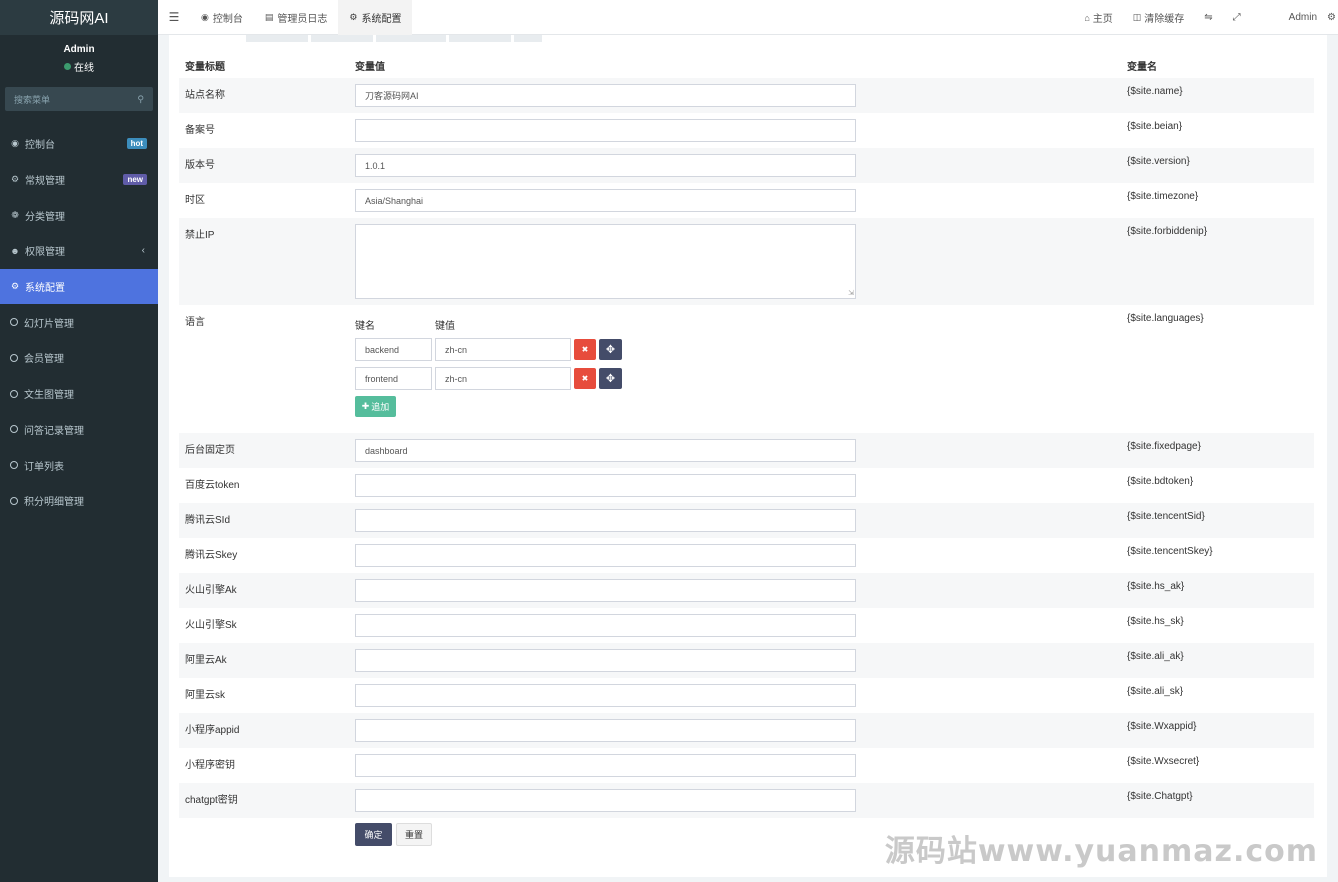  What do you see at coordinates (605, 765) in the screenshot?
I see `wx-secret-input` at bounding box center [605, 765].